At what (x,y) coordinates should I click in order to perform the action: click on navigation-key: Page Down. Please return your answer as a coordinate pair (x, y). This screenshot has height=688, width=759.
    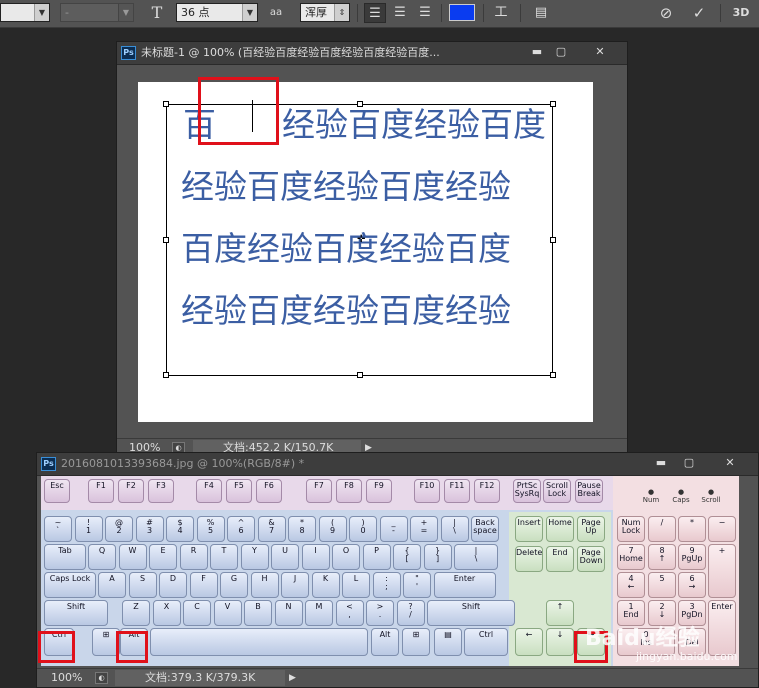
    Looking at the image, I should click on (591, 559).